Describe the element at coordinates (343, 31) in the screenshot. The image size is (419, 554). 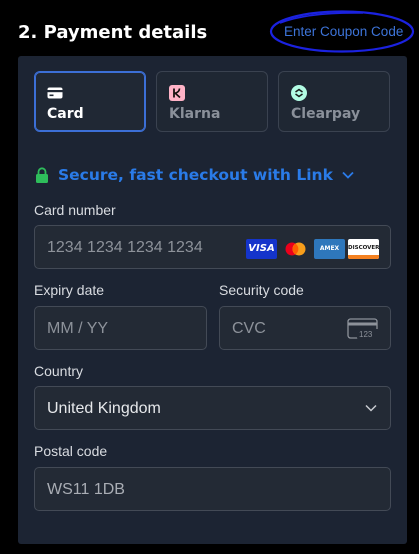
I see `enter-coupon-link: Enter Coupon Code` at that location.